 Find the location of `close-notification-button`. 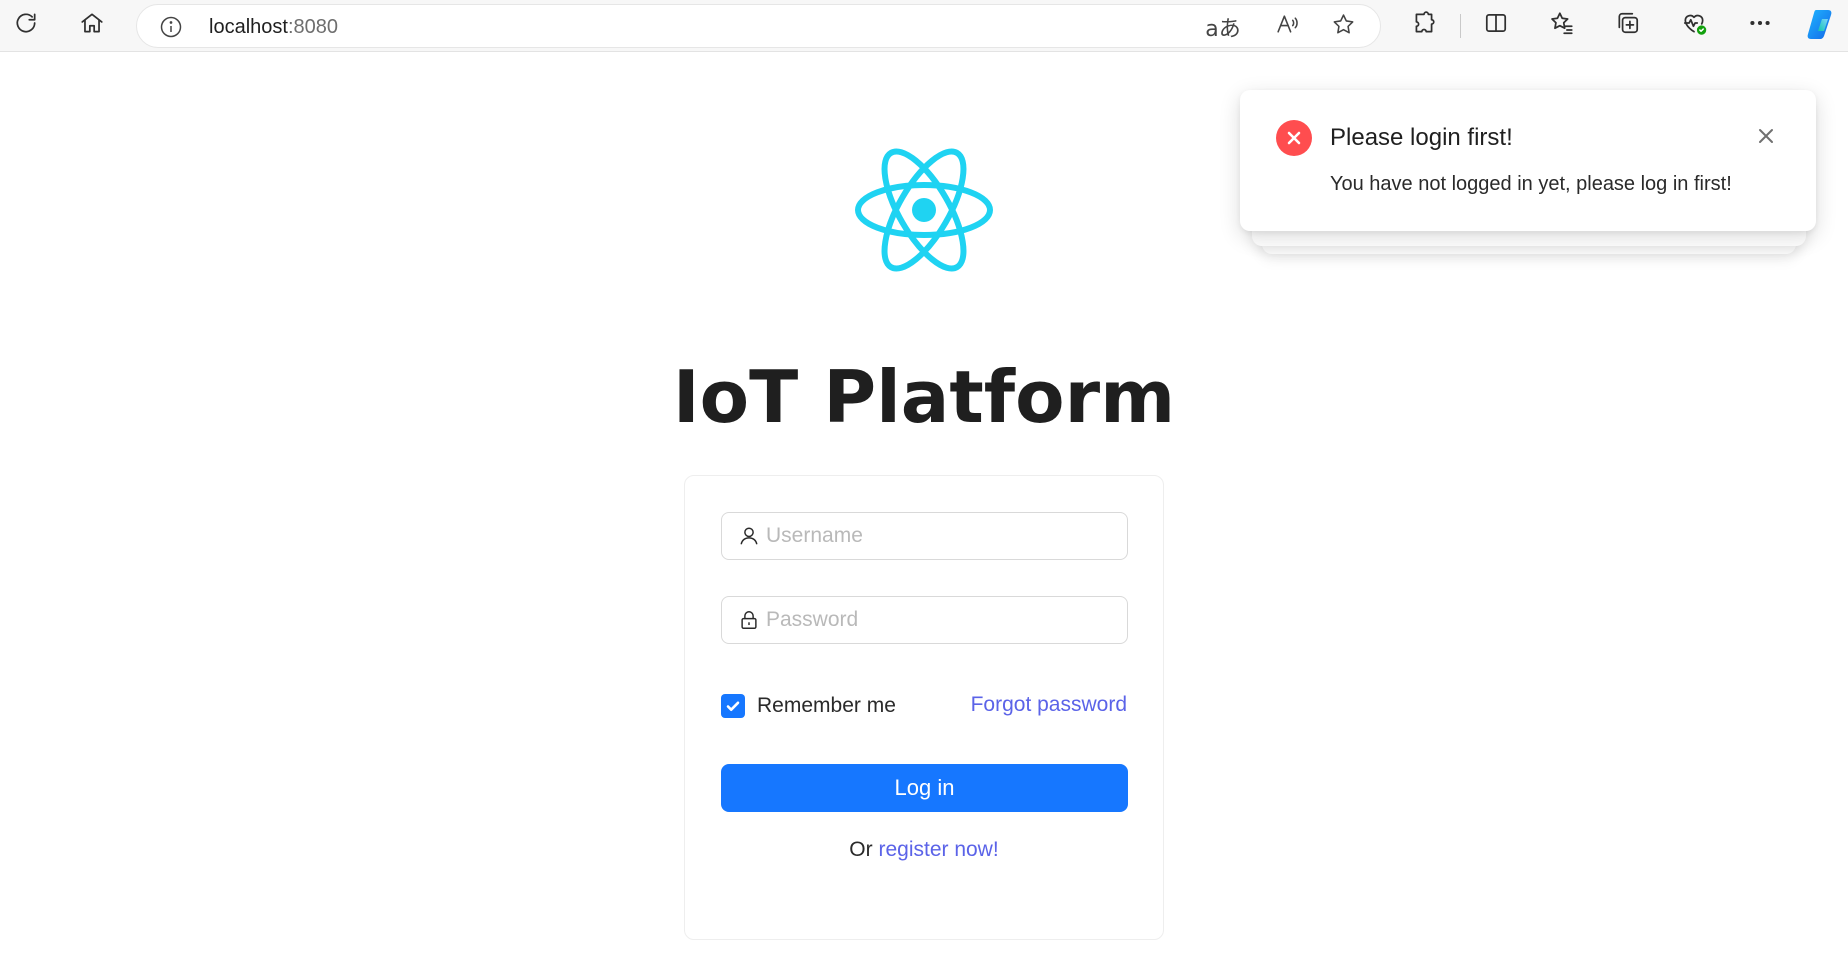

close-notification-button is located at coordinates (1766, 138).